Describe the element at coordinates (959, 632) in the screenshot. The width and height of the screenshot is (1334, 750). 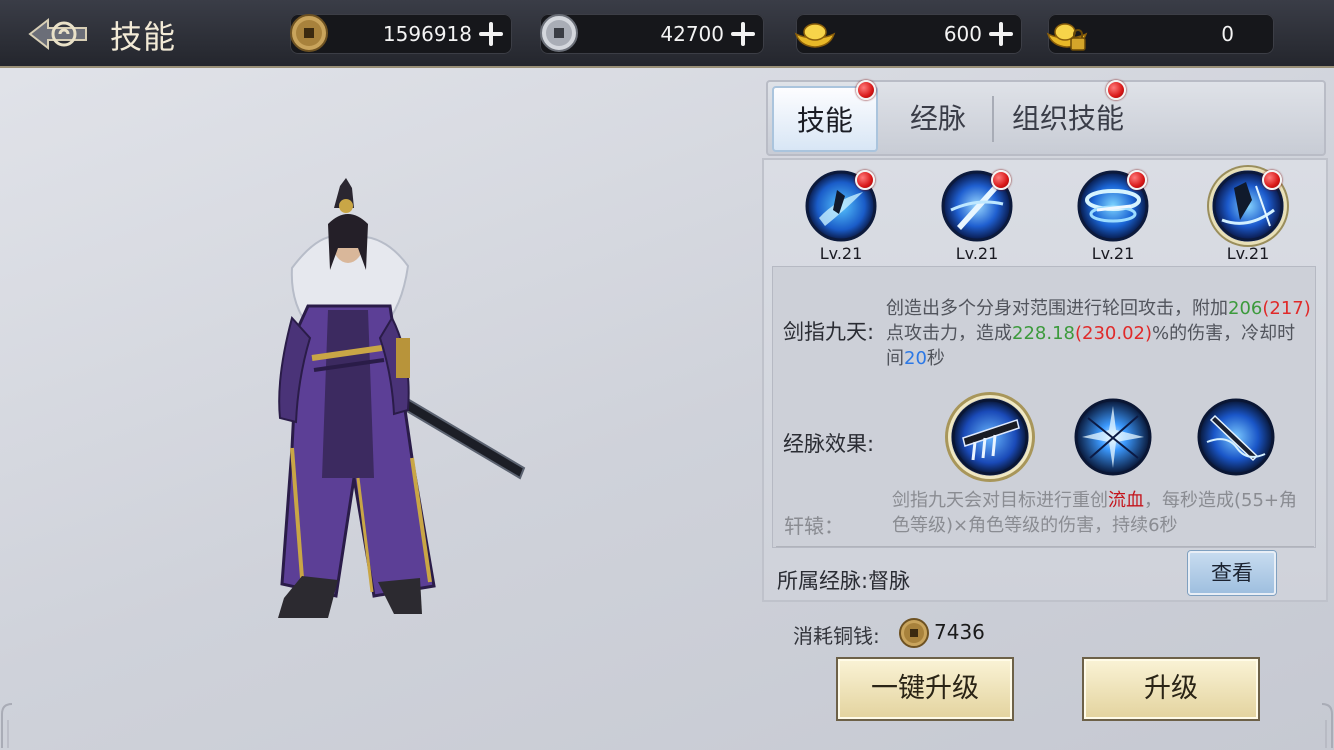
I see `cost-value: 7436` at that location.